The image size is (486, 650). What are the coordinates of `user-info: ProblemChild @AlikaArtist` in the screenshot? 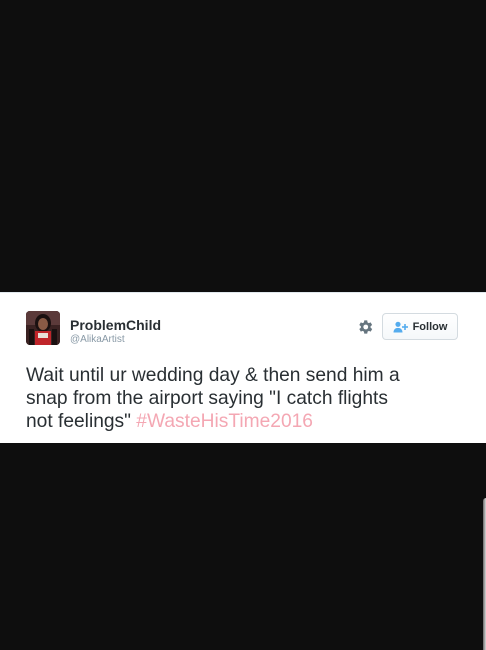 It's located at (115, 331).